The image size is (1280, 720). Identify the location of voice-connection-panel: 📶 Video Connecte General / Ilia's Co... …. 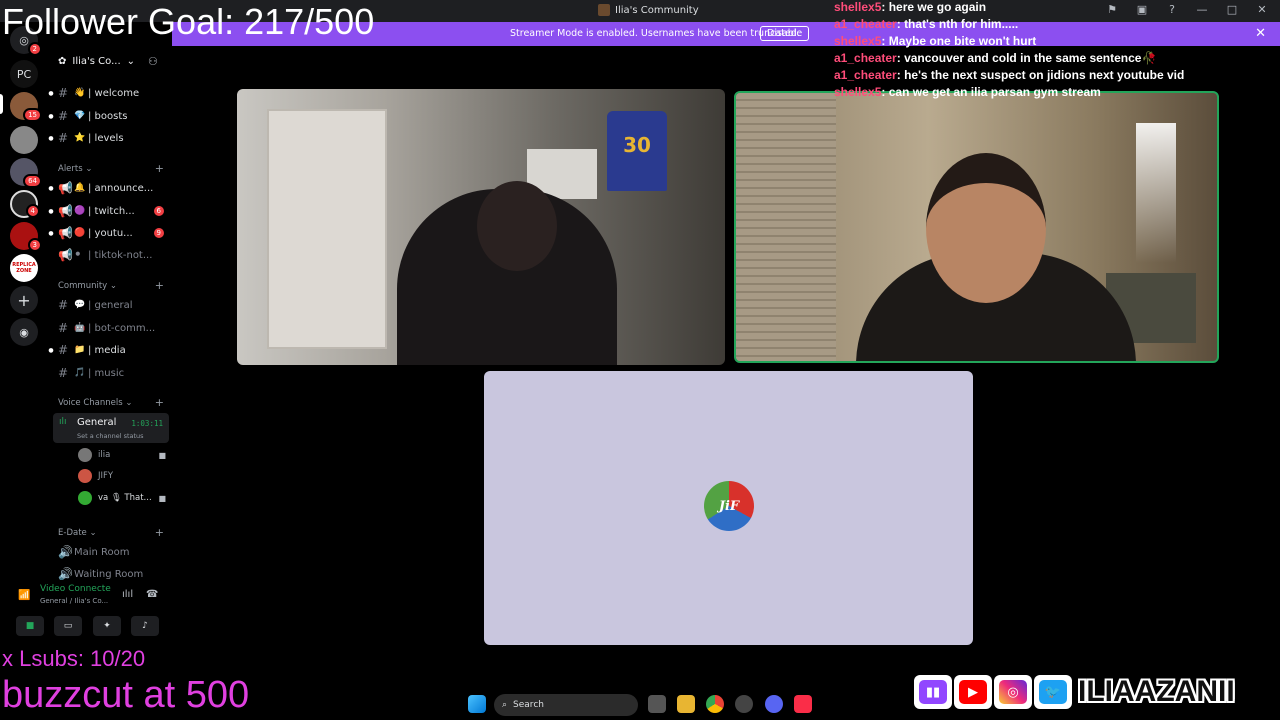
(88, 611).